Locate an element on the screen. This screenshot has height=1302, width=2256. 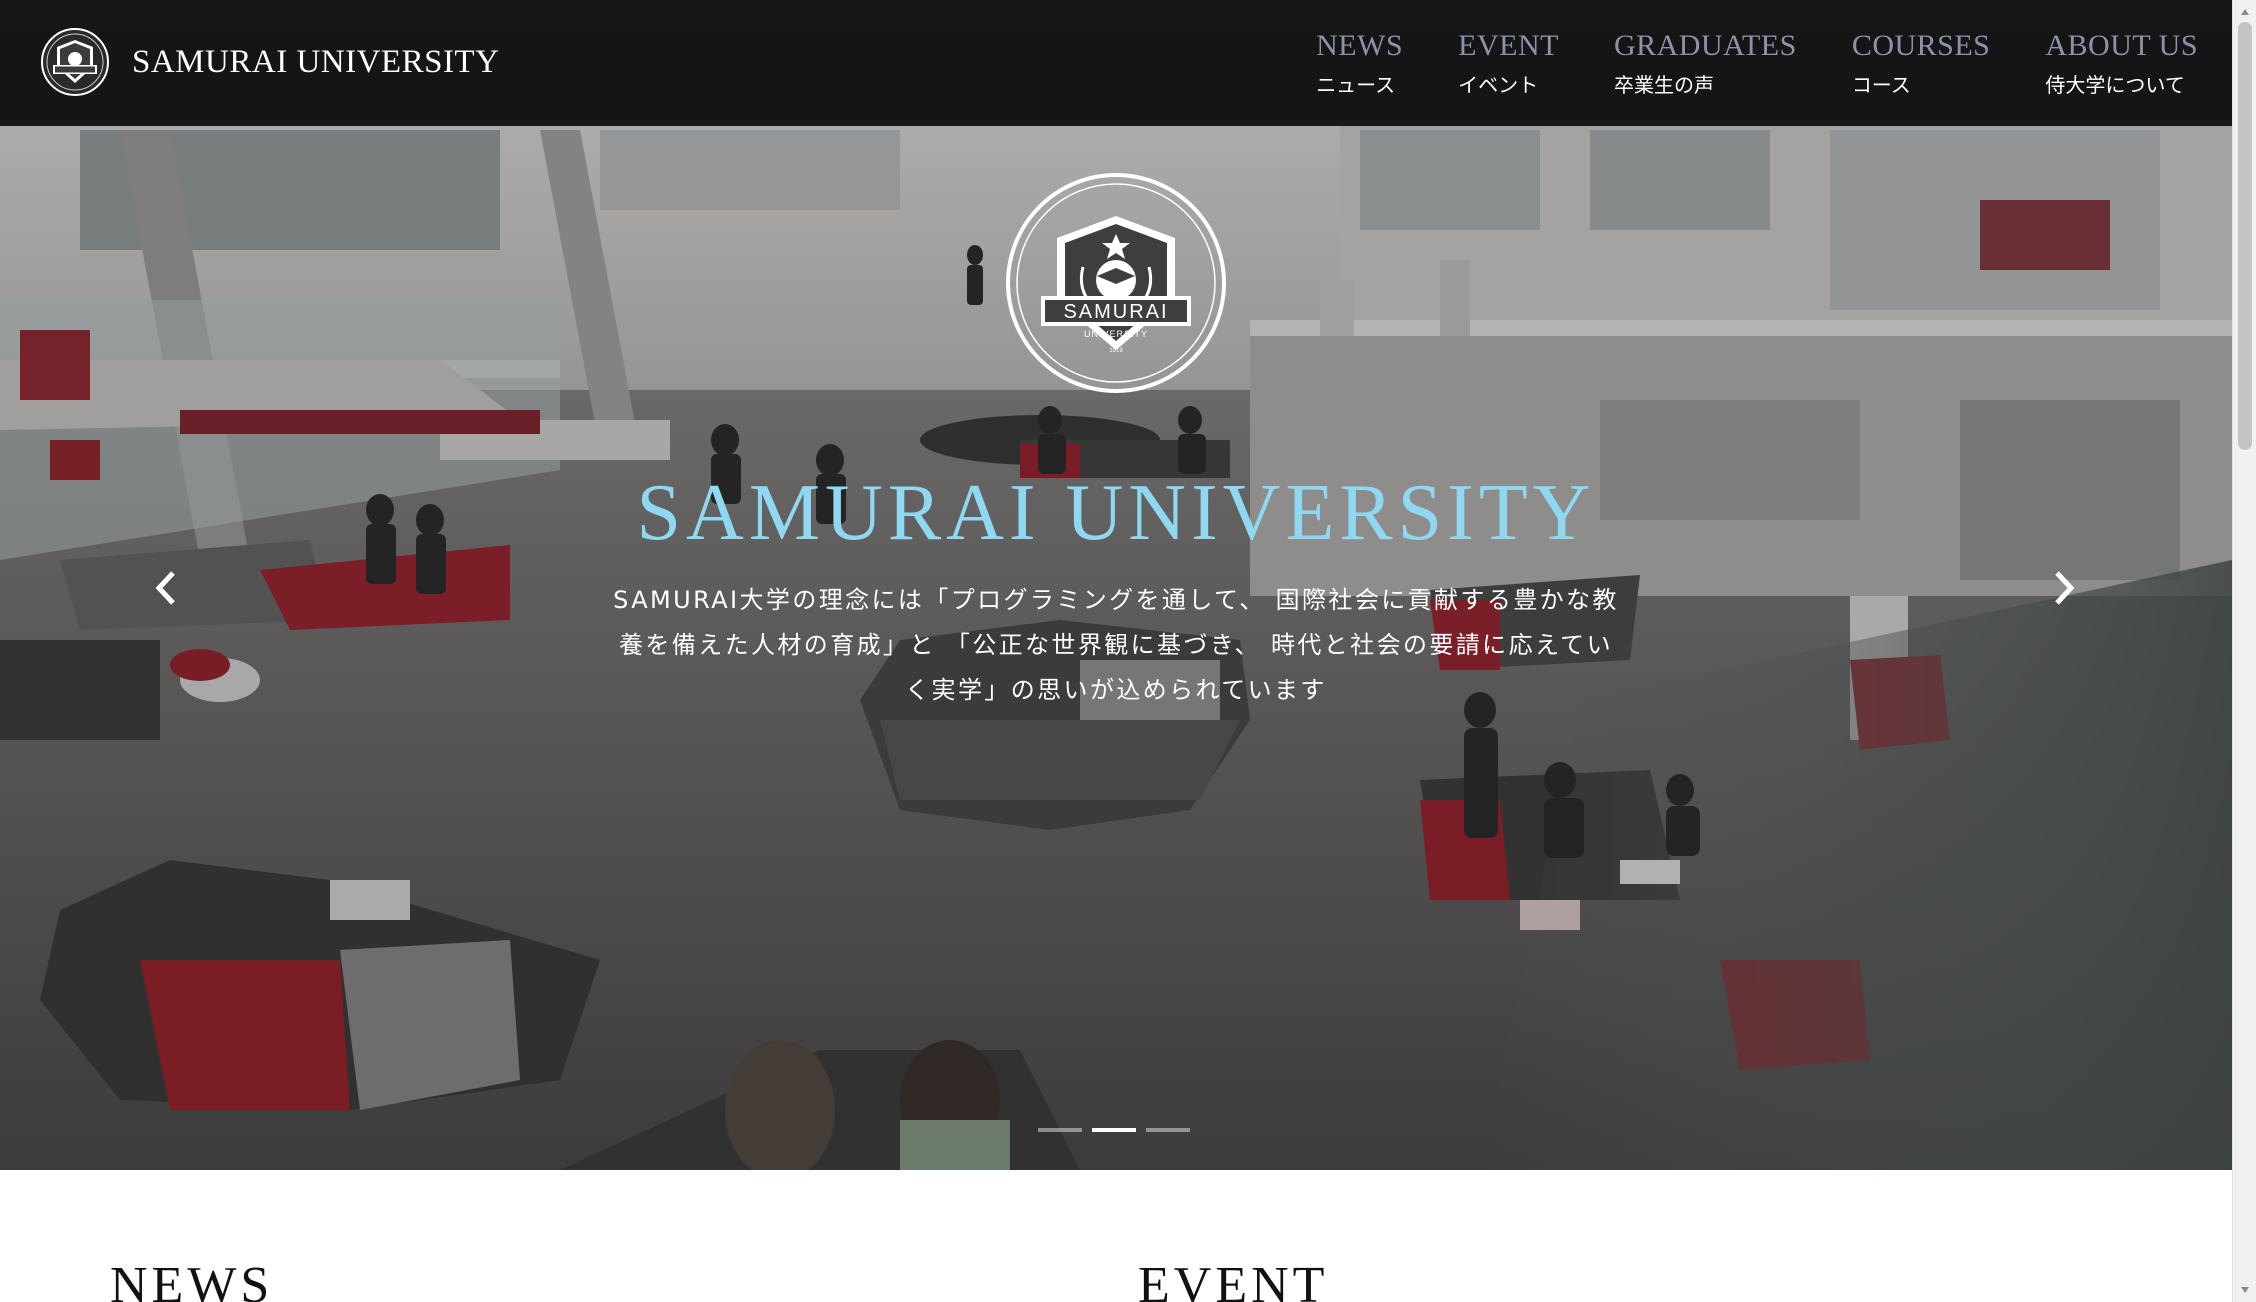
emblem-text: SAMURAI is located at coordinates (1115, 312).